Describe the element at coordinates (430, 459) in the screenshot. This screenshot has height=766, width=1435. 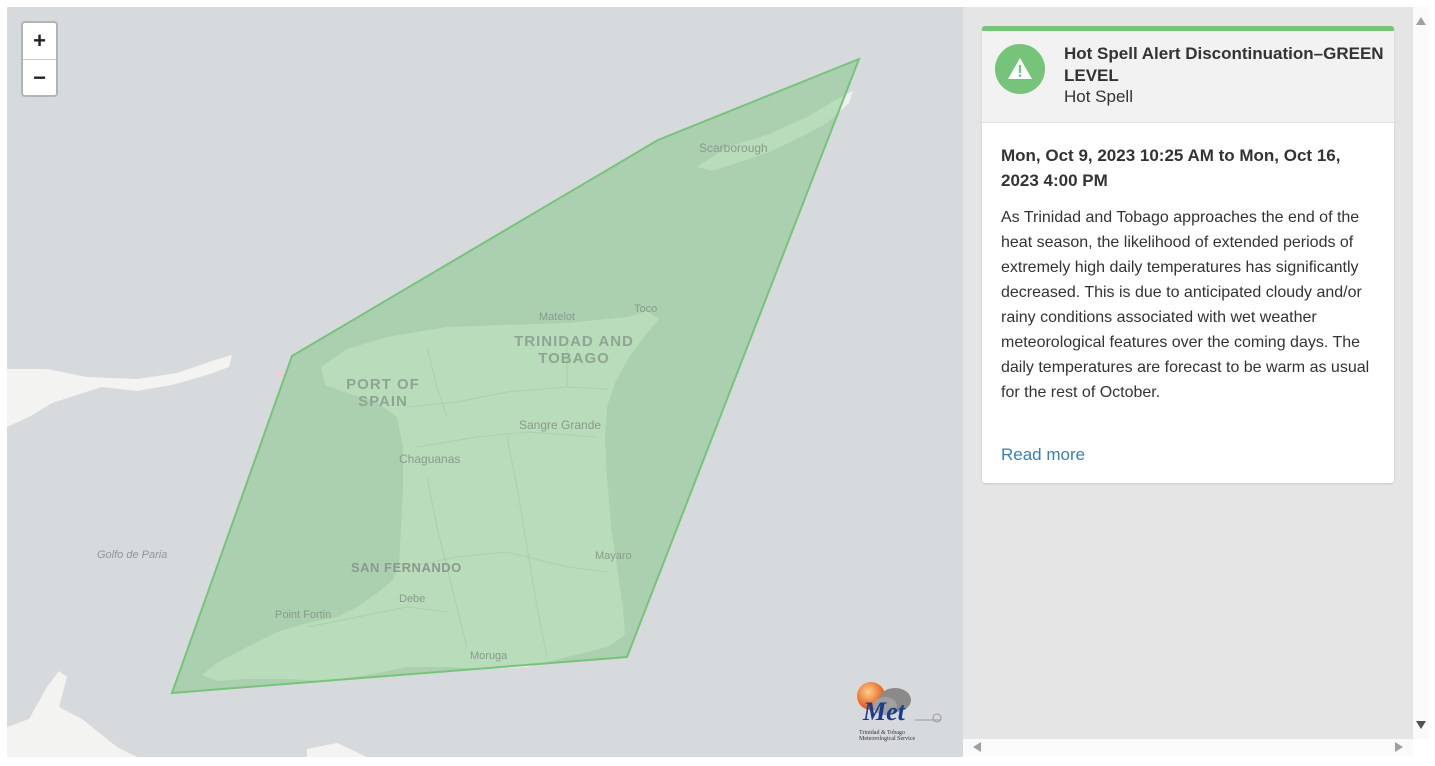
I see `place-label-chaguanas: Chaguanas` at that location.